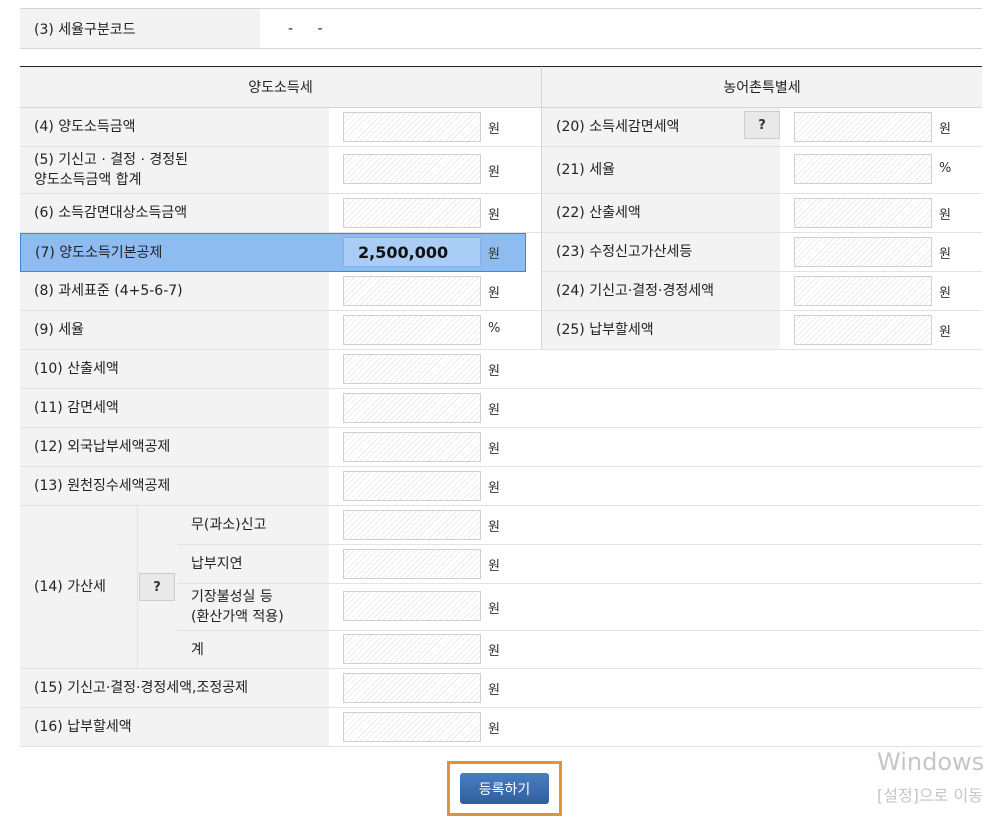  What do you see at coordinates (863, 213) in the screenshot?
I see `input-special-calculated-tax` at bounding box center [863, 213].